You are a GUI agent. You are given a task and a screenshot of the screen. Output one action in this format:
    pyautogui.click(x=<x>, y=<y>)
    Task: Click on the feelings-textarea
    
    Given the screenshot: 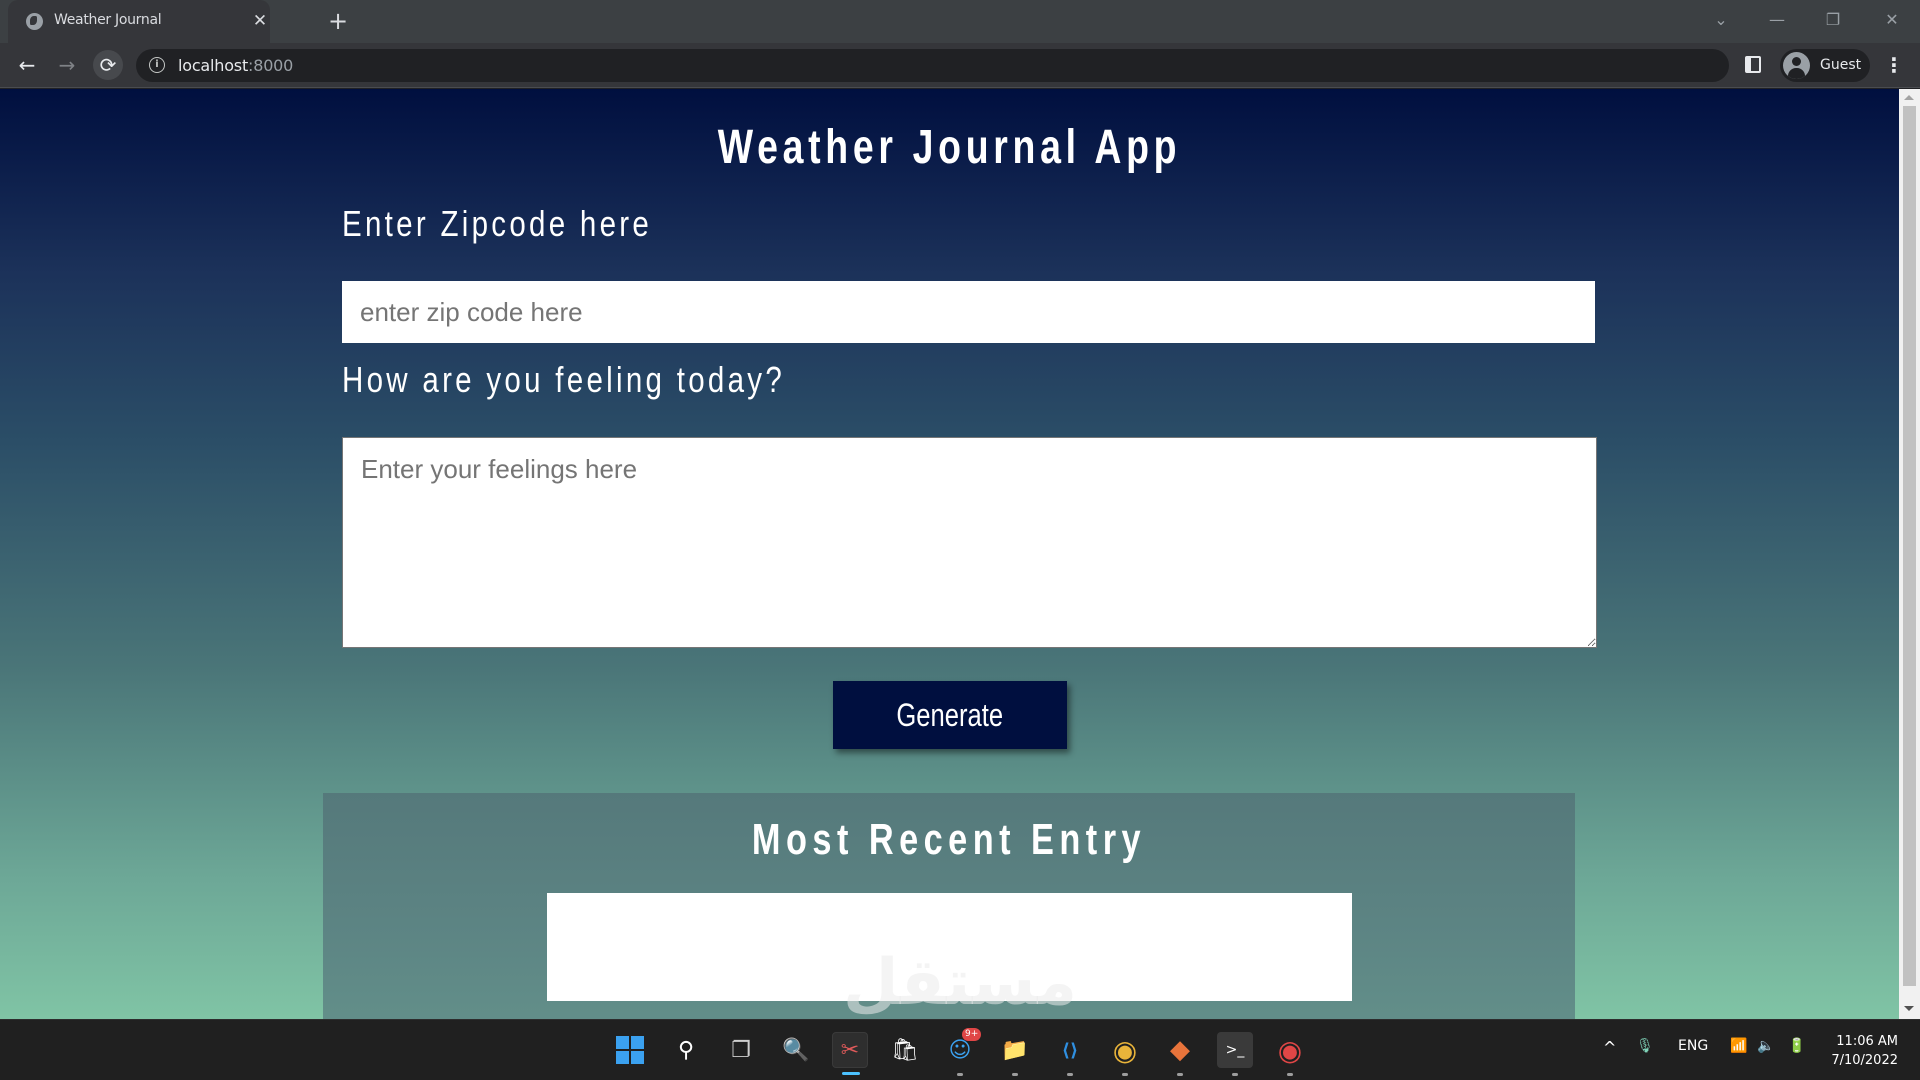 What is the action you would take?
    pyautogui.click(x=969, y=542)
    